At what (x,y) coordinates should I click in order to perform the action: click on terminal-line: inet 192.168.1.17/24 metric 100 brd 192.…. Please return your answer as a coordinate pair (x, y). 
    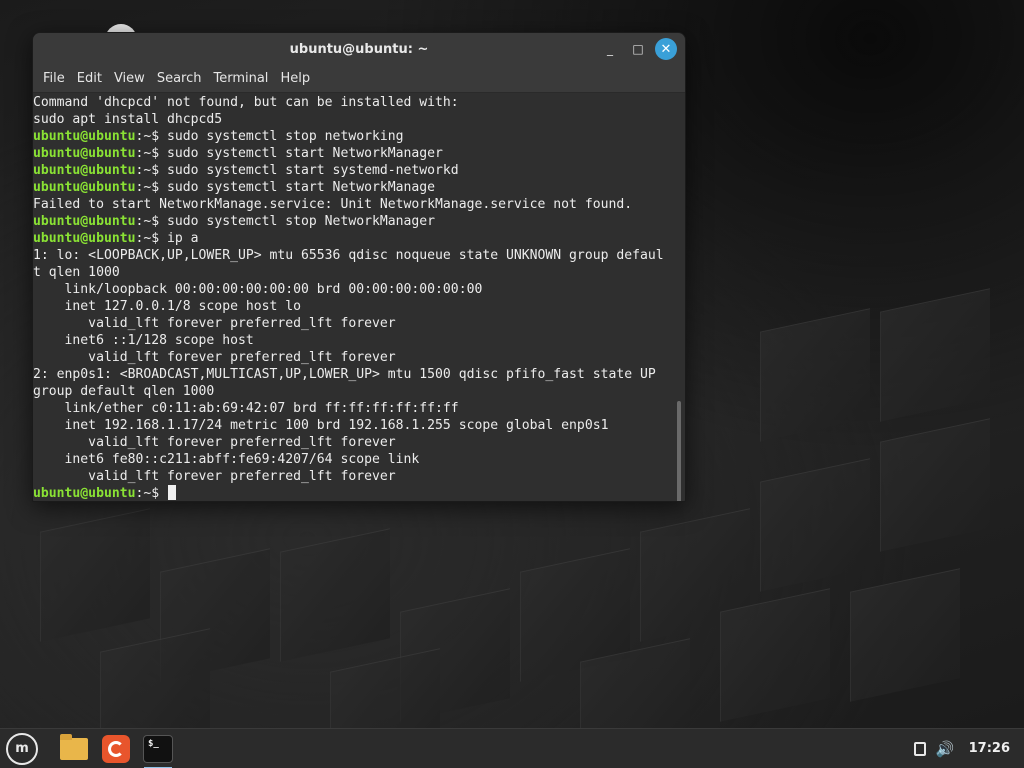
    Looking at the image, I should click on (359, 425).